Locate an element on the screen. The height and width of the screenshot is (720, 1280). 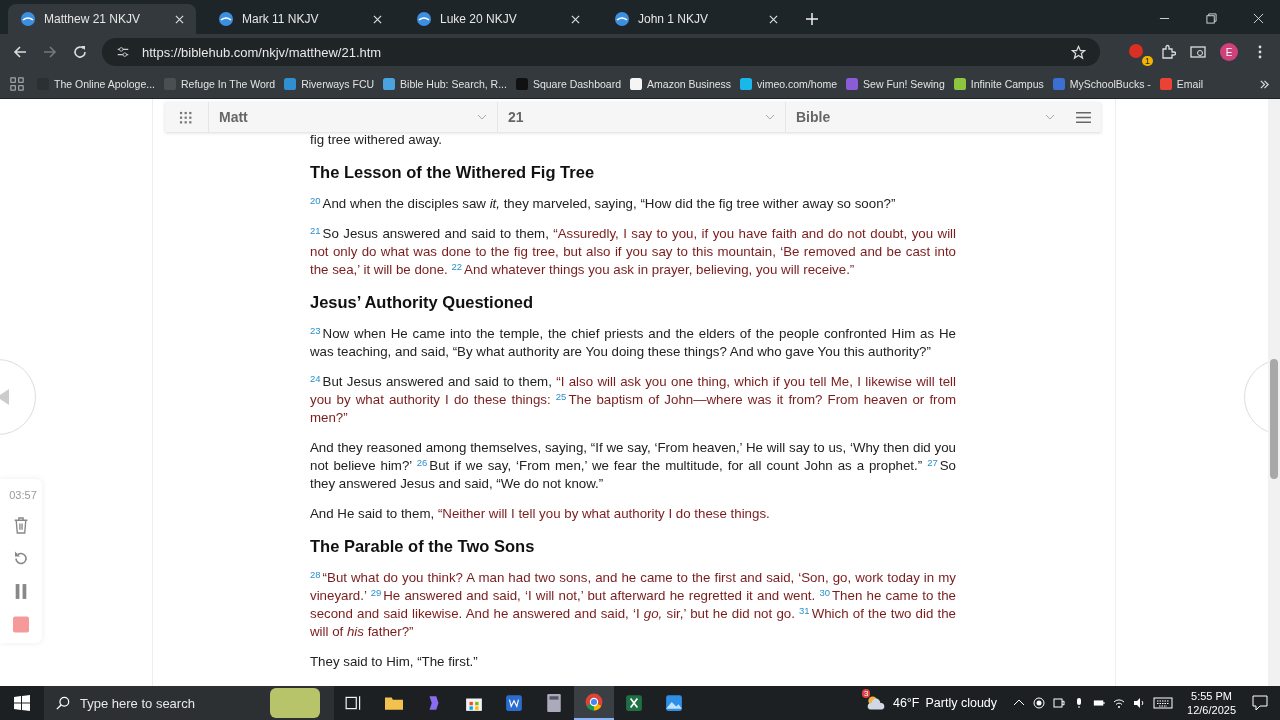
bookmark-item: Sew Fun! Sewing is located at coordinates (895, 84).